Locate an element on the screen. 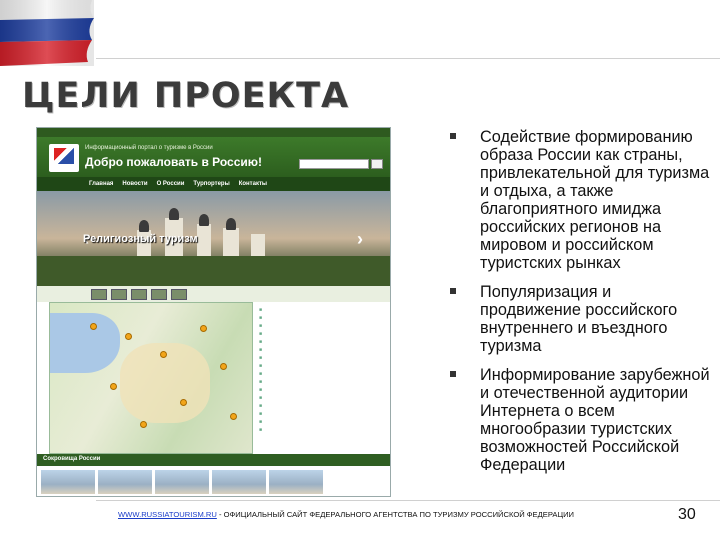  site-body is located at coordinates (213, 378).